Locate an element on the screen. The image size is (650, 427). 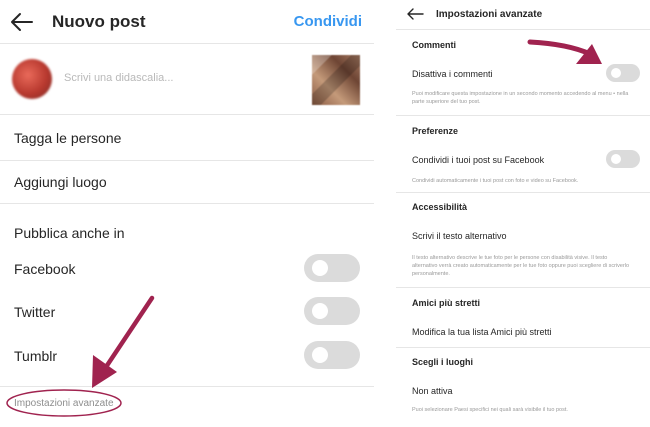
top-bar: Nuovo post Condividi is located at coordinates (187, 22).